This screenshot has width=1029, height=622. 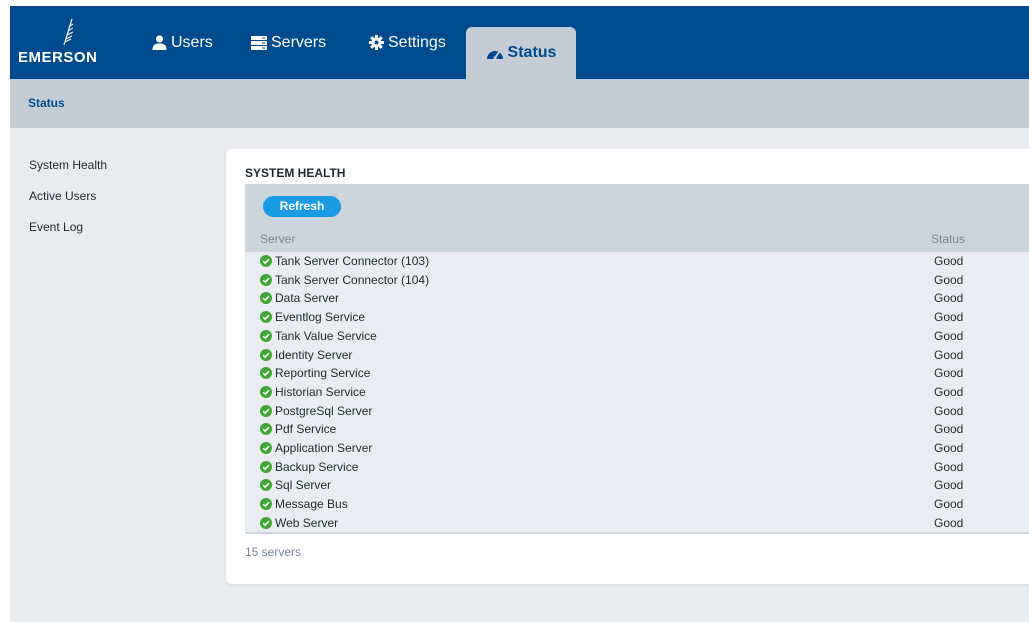 I want to click on server-name: Tank Server Connector (103), so click(x=352, y=261).